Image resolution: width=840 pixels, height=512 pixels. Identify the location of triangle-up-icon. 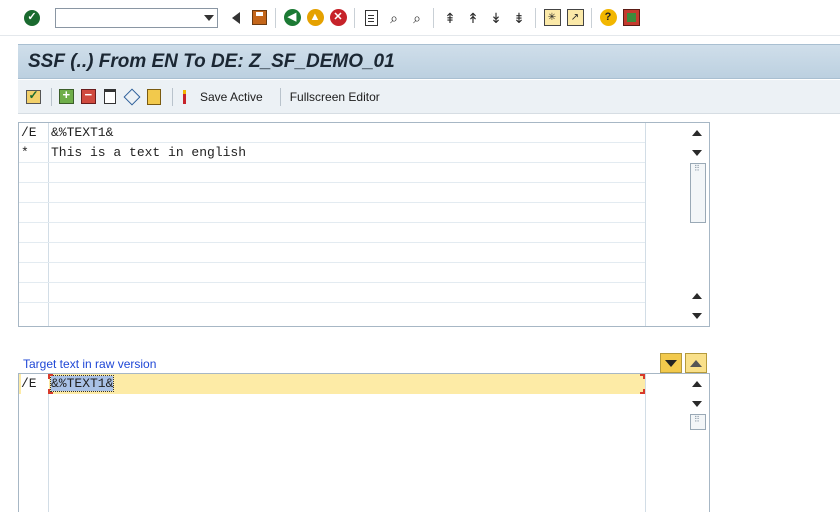
(696, 363).